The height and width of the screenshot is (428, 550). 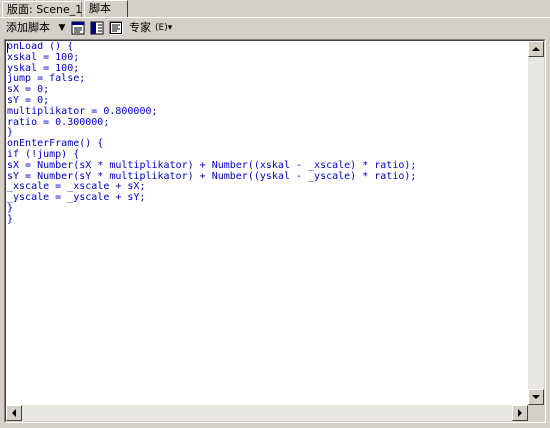 I want to click on horizontal-scrollbar, so click(x=267, y=413).